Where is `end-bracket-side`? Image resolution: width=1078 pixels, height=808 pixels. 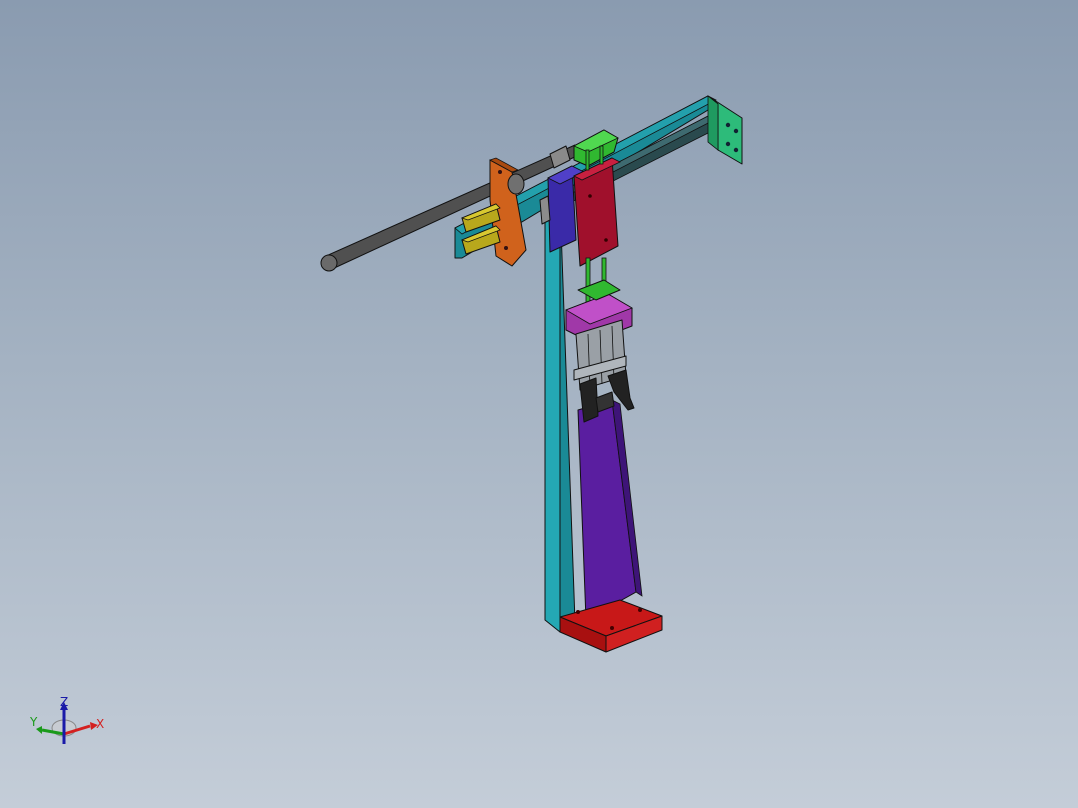
end-bracket-side is located at coordinates (713, 123).